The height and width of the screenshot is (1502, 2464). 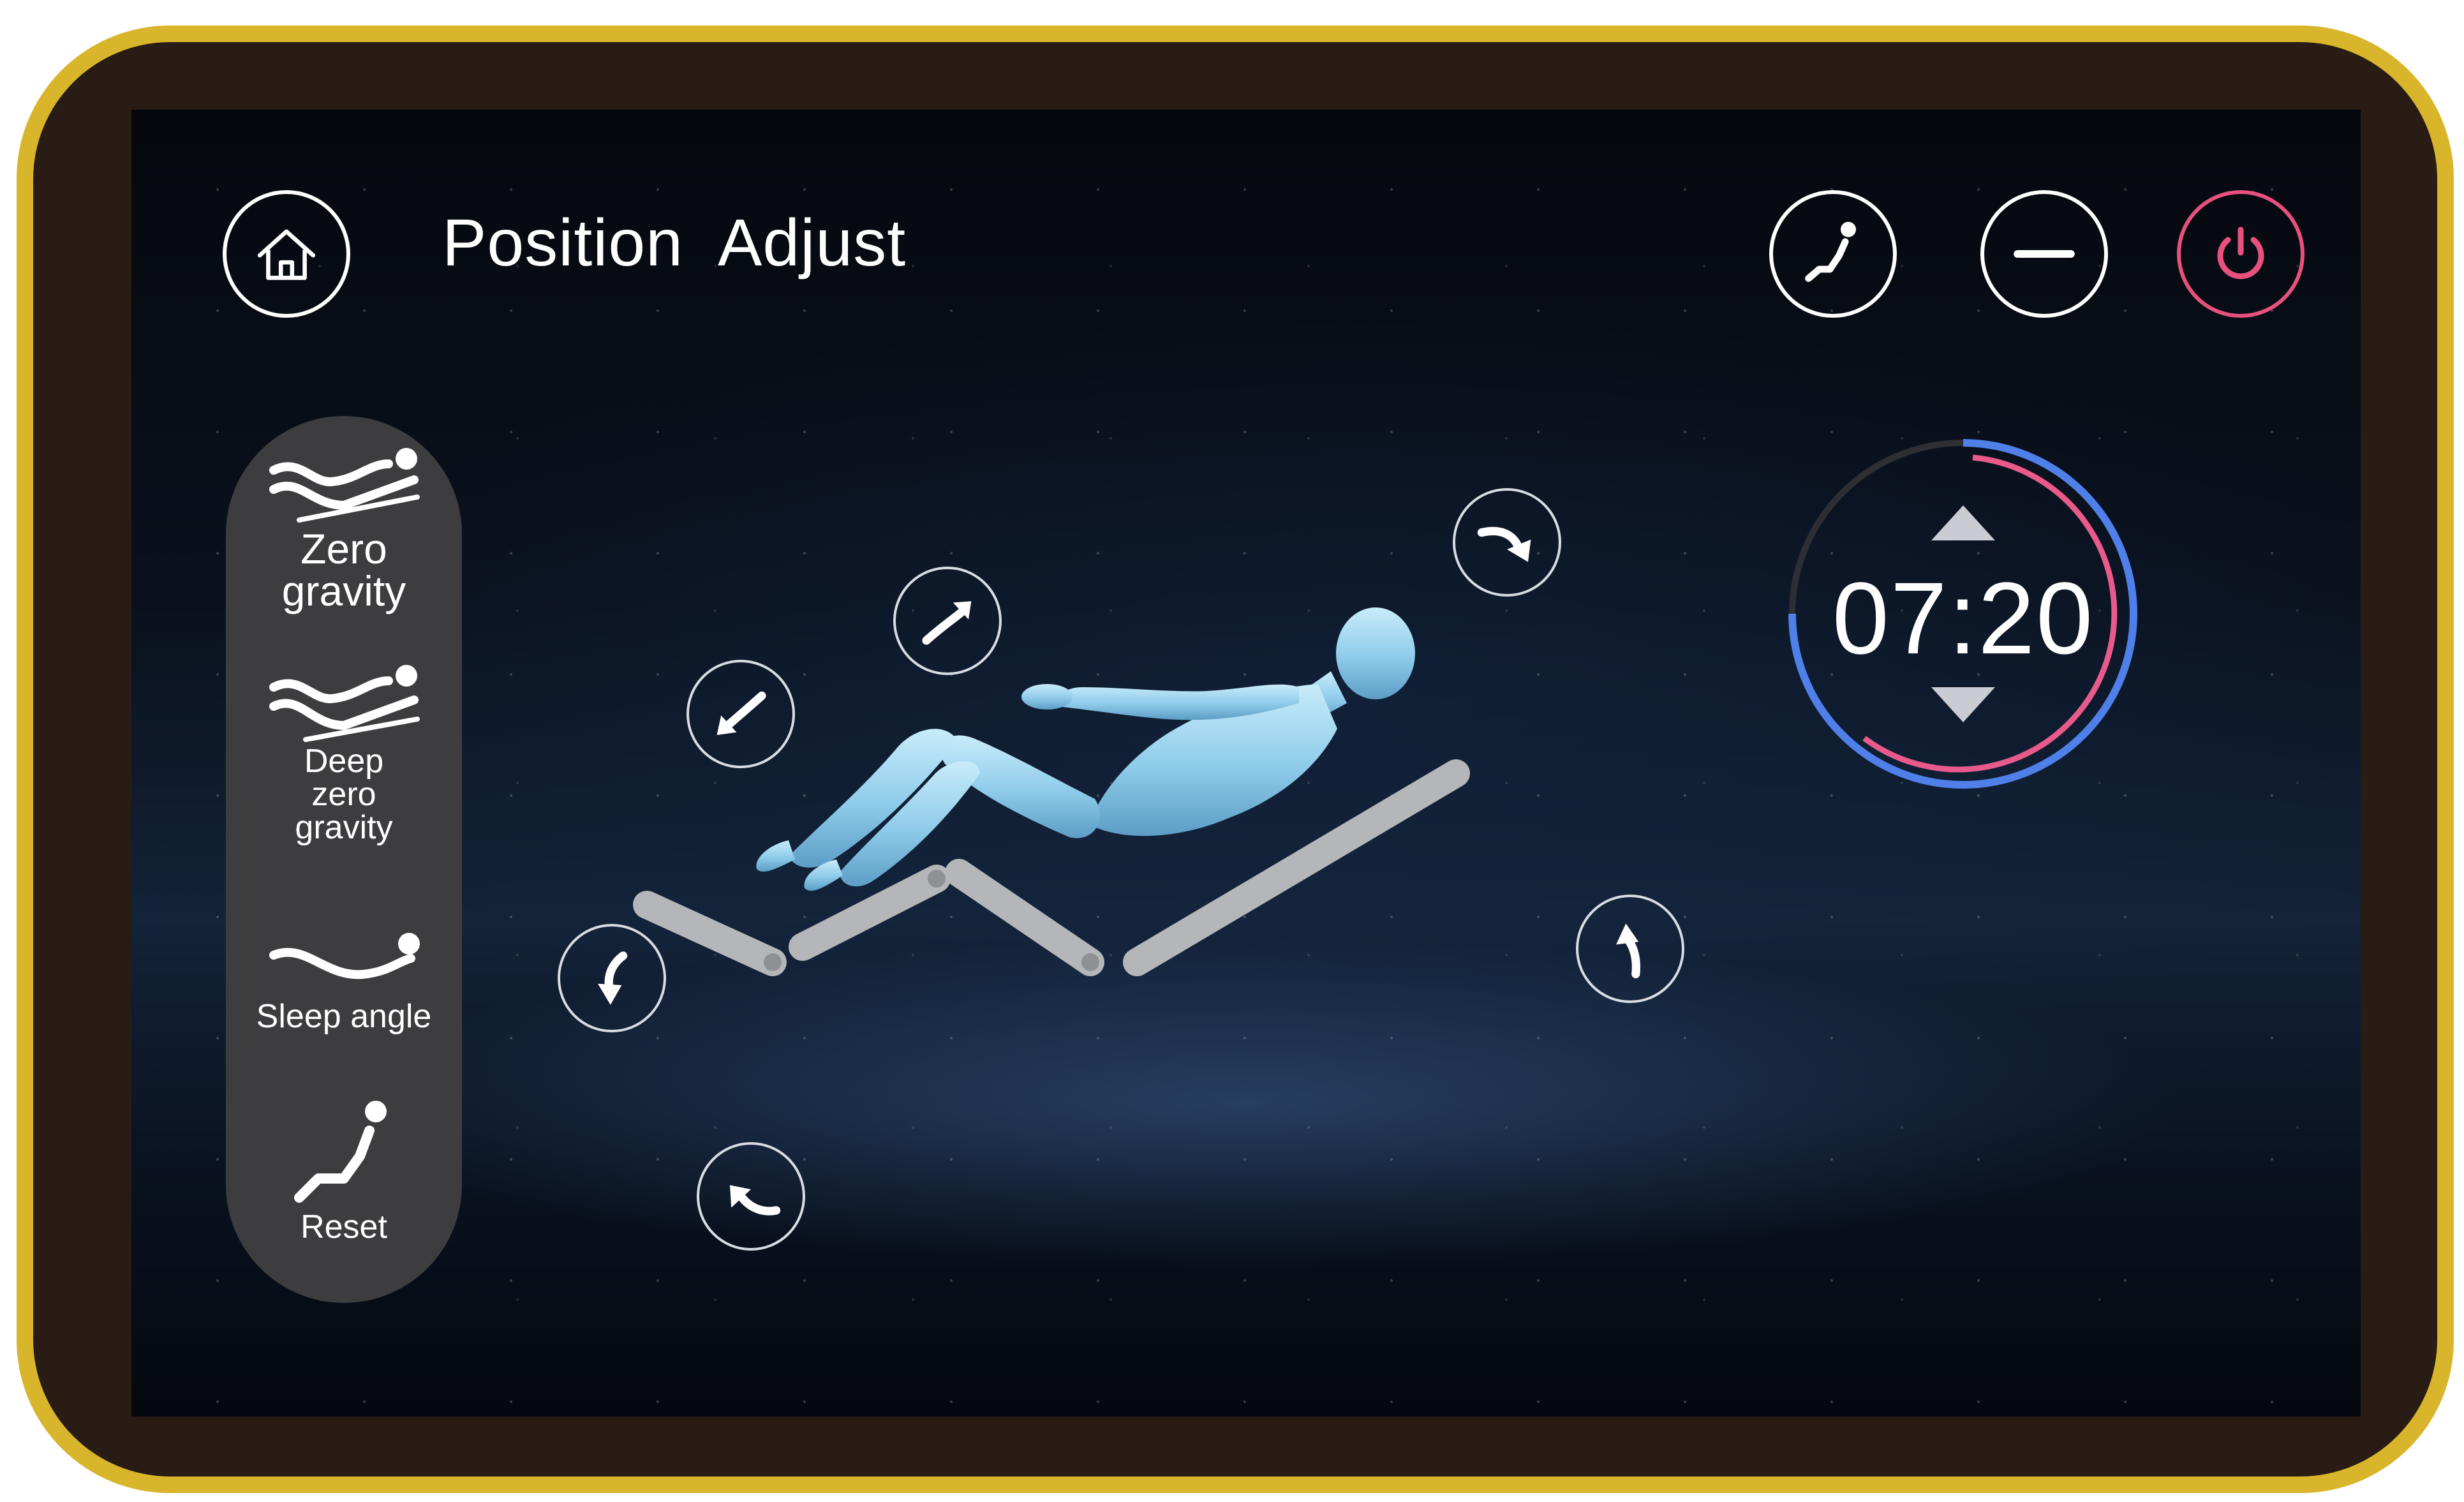 I want to click on timer-dial: 07:20, so click(x=1963, y=614).